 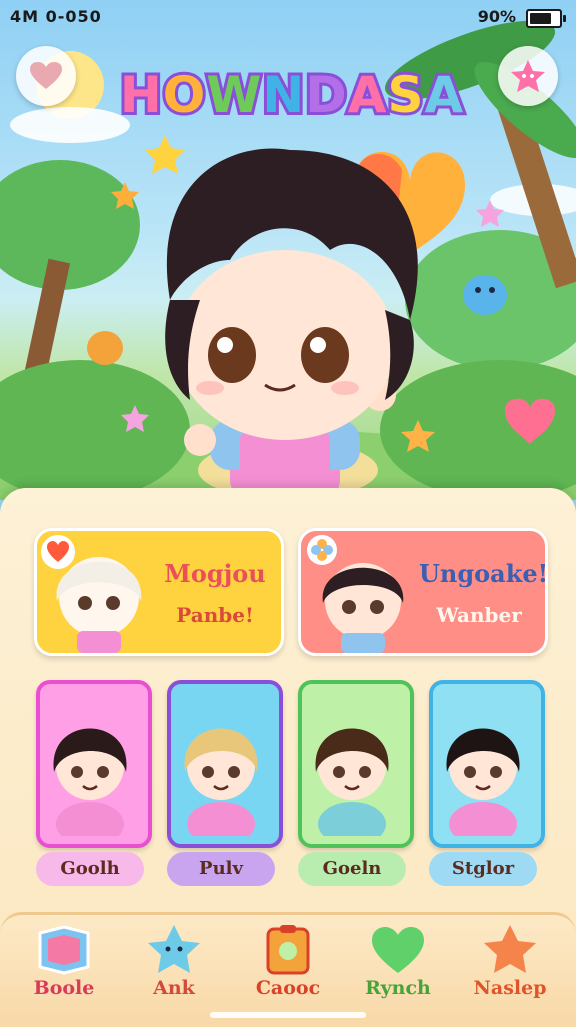 I want to click on featured-title-1: Mogjou, so click(x=215, y=573).